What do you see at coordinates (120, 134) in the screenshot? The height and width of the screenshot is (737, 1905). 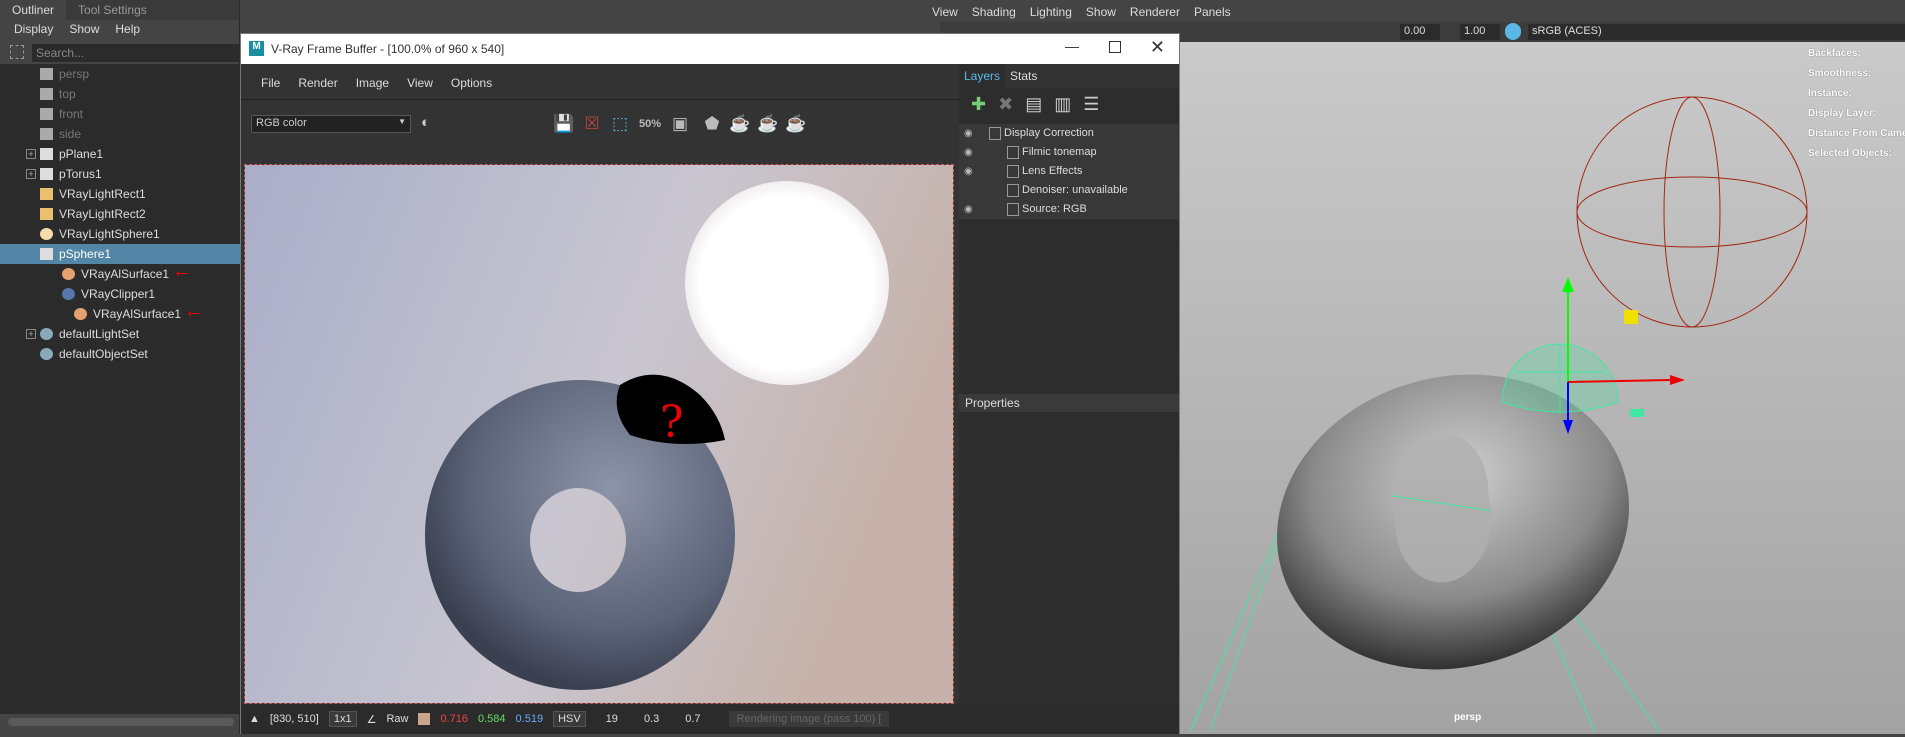 I see `outliner-item: side` at bounding box center [120, 134].